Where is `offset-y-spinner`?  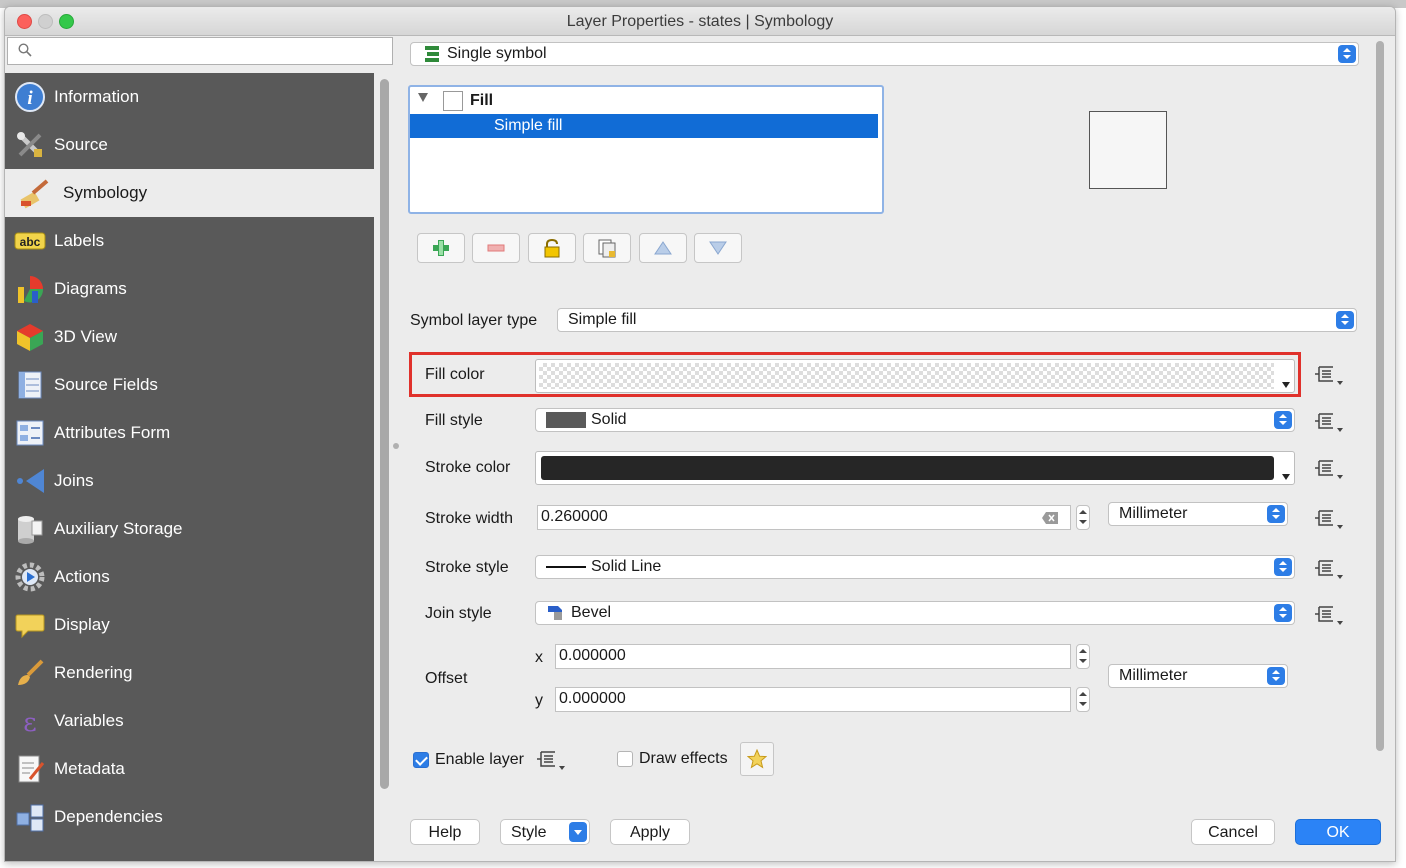 offset-y-spinner is located at coordinates (1083, 699).